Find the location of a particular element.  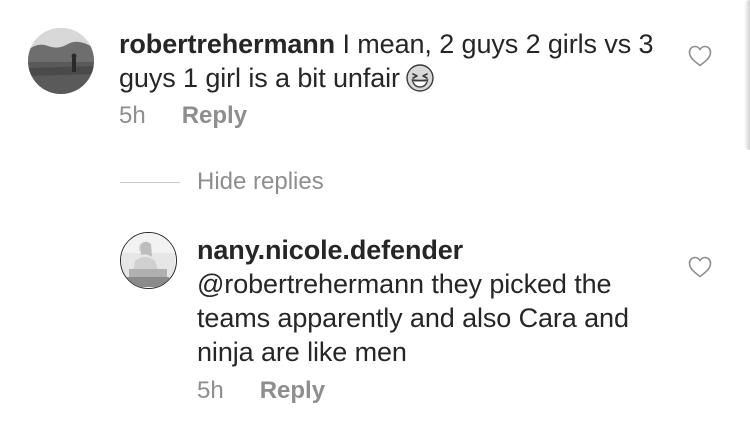

comment-meta: 5h Reply is located at coordinates (183, 116).